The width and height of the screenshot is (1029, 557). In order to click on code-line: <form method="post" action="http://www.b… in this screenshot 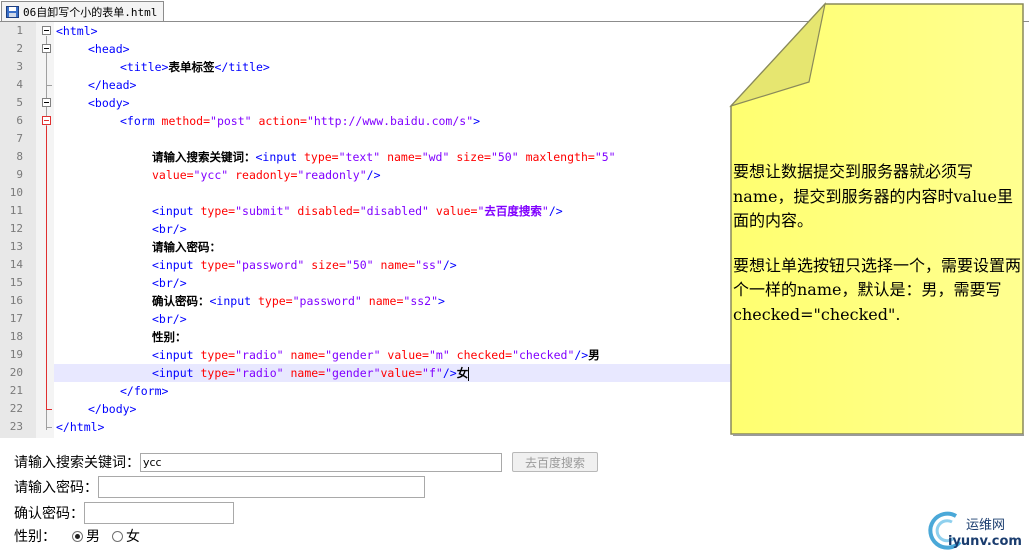, I will do `click(300, 121)`.